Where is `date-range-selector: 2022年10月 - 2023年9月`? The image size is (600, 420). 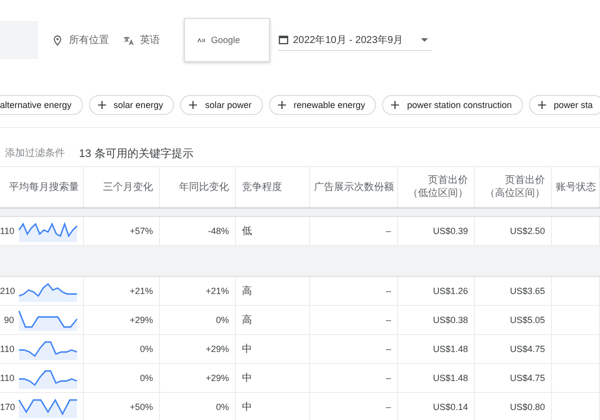
date-range-selector: 2022年10月 - 2023年9月 is located at coordinates (355, 40).